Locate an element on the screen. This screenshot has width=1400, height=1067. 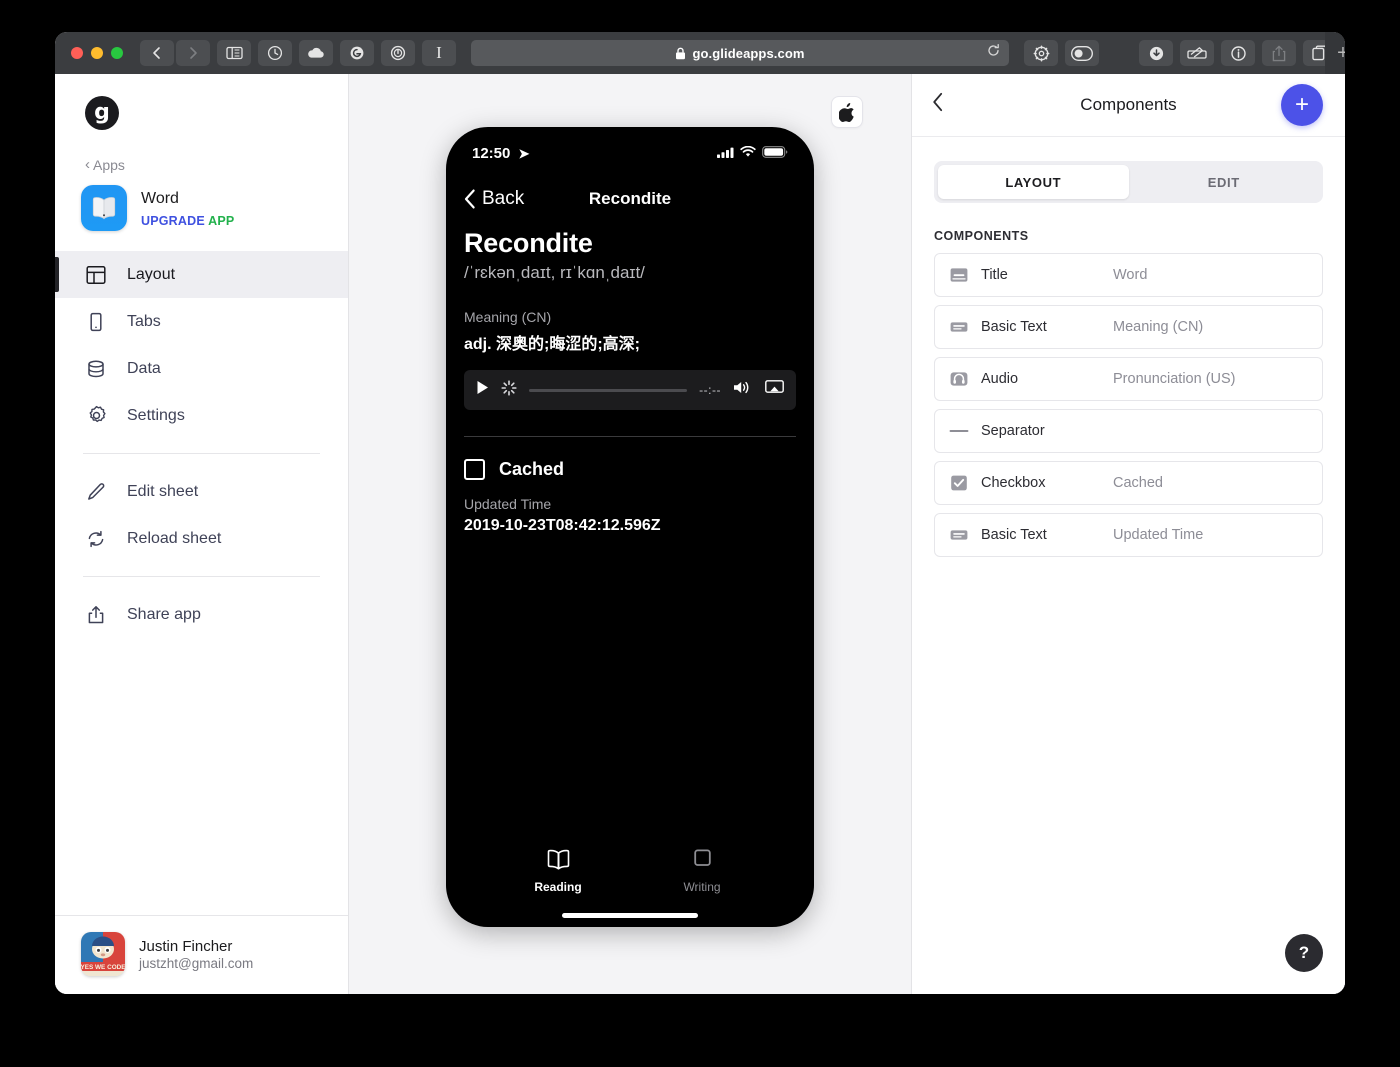
phone-status-bar: 12:50 ➤ is located at coordinates (630, 144).